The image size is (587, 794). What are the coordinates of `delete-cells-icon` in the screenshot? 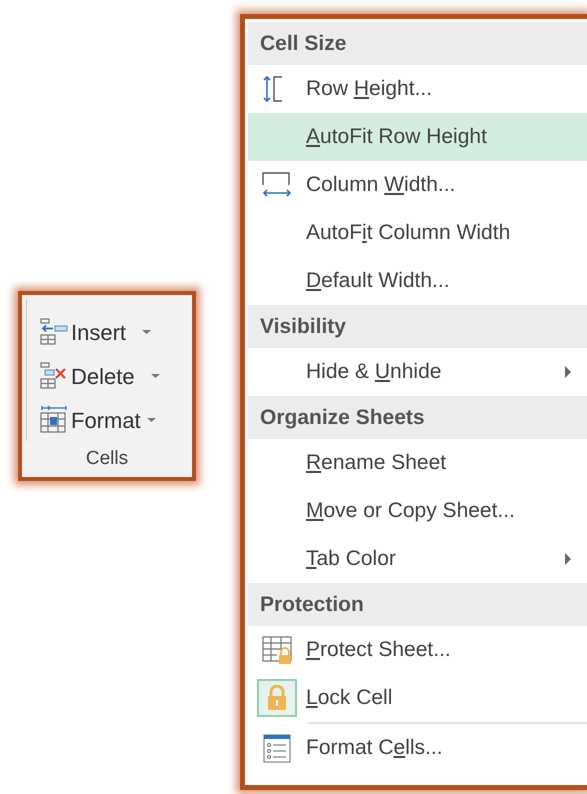 It's located at (54, 376).